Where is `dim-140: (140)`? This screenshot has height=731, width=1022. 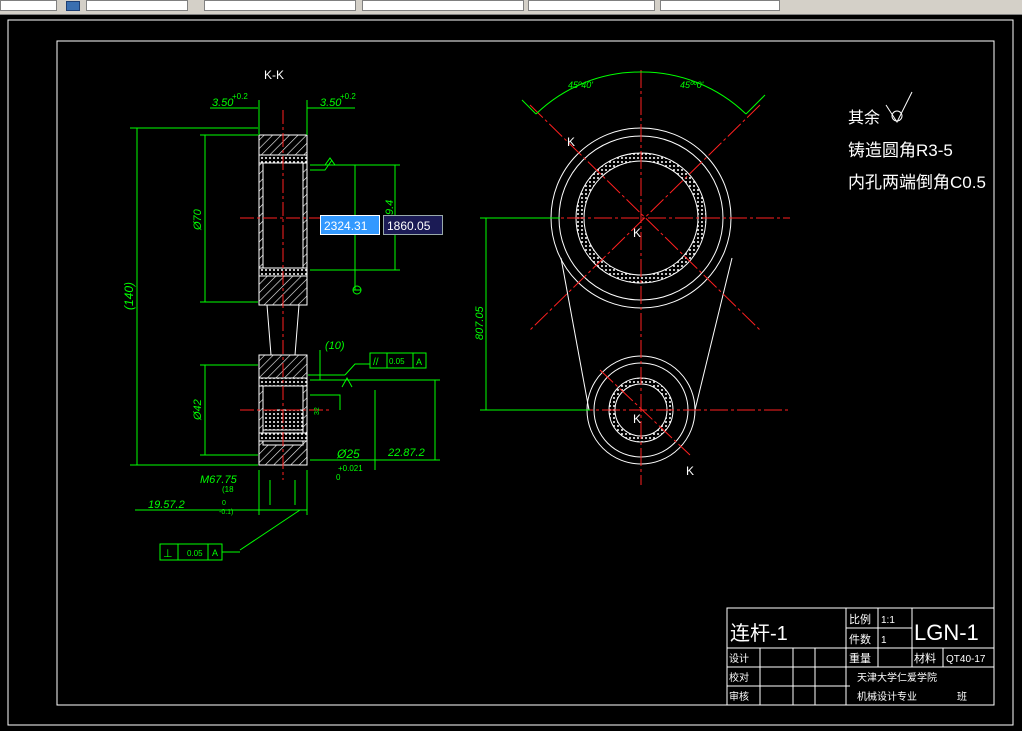 dim-140: (140) is located at coordinates (129, 296).